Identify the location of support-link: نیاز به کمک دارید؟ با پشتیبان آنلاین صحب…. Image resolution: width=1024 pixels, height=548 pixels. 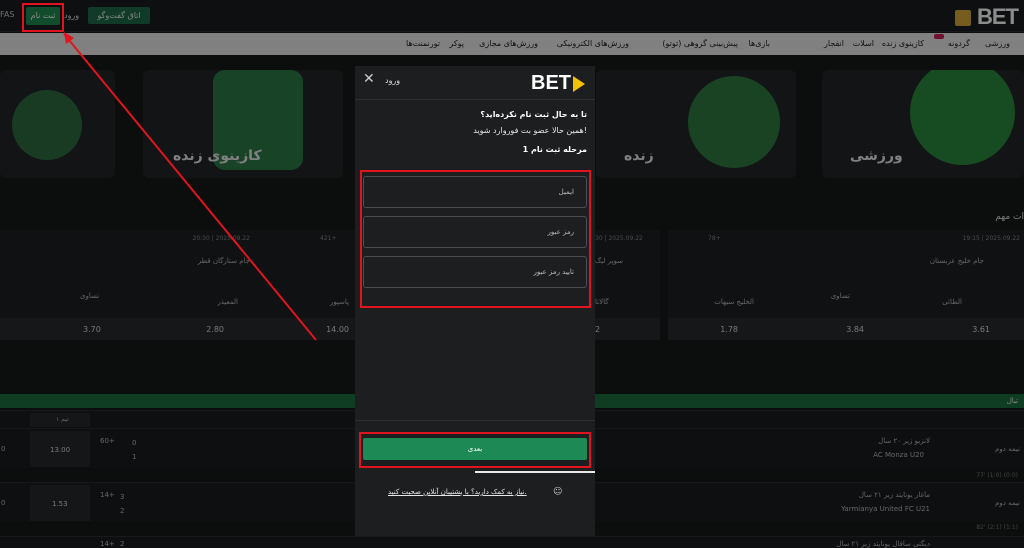
(457, 492).